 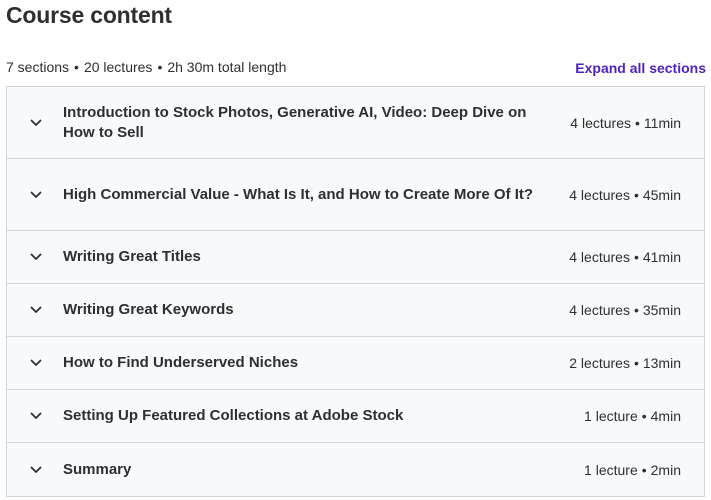 I want to click on section-meta: 2 lectures • 13min, so click(x=636, y=363).